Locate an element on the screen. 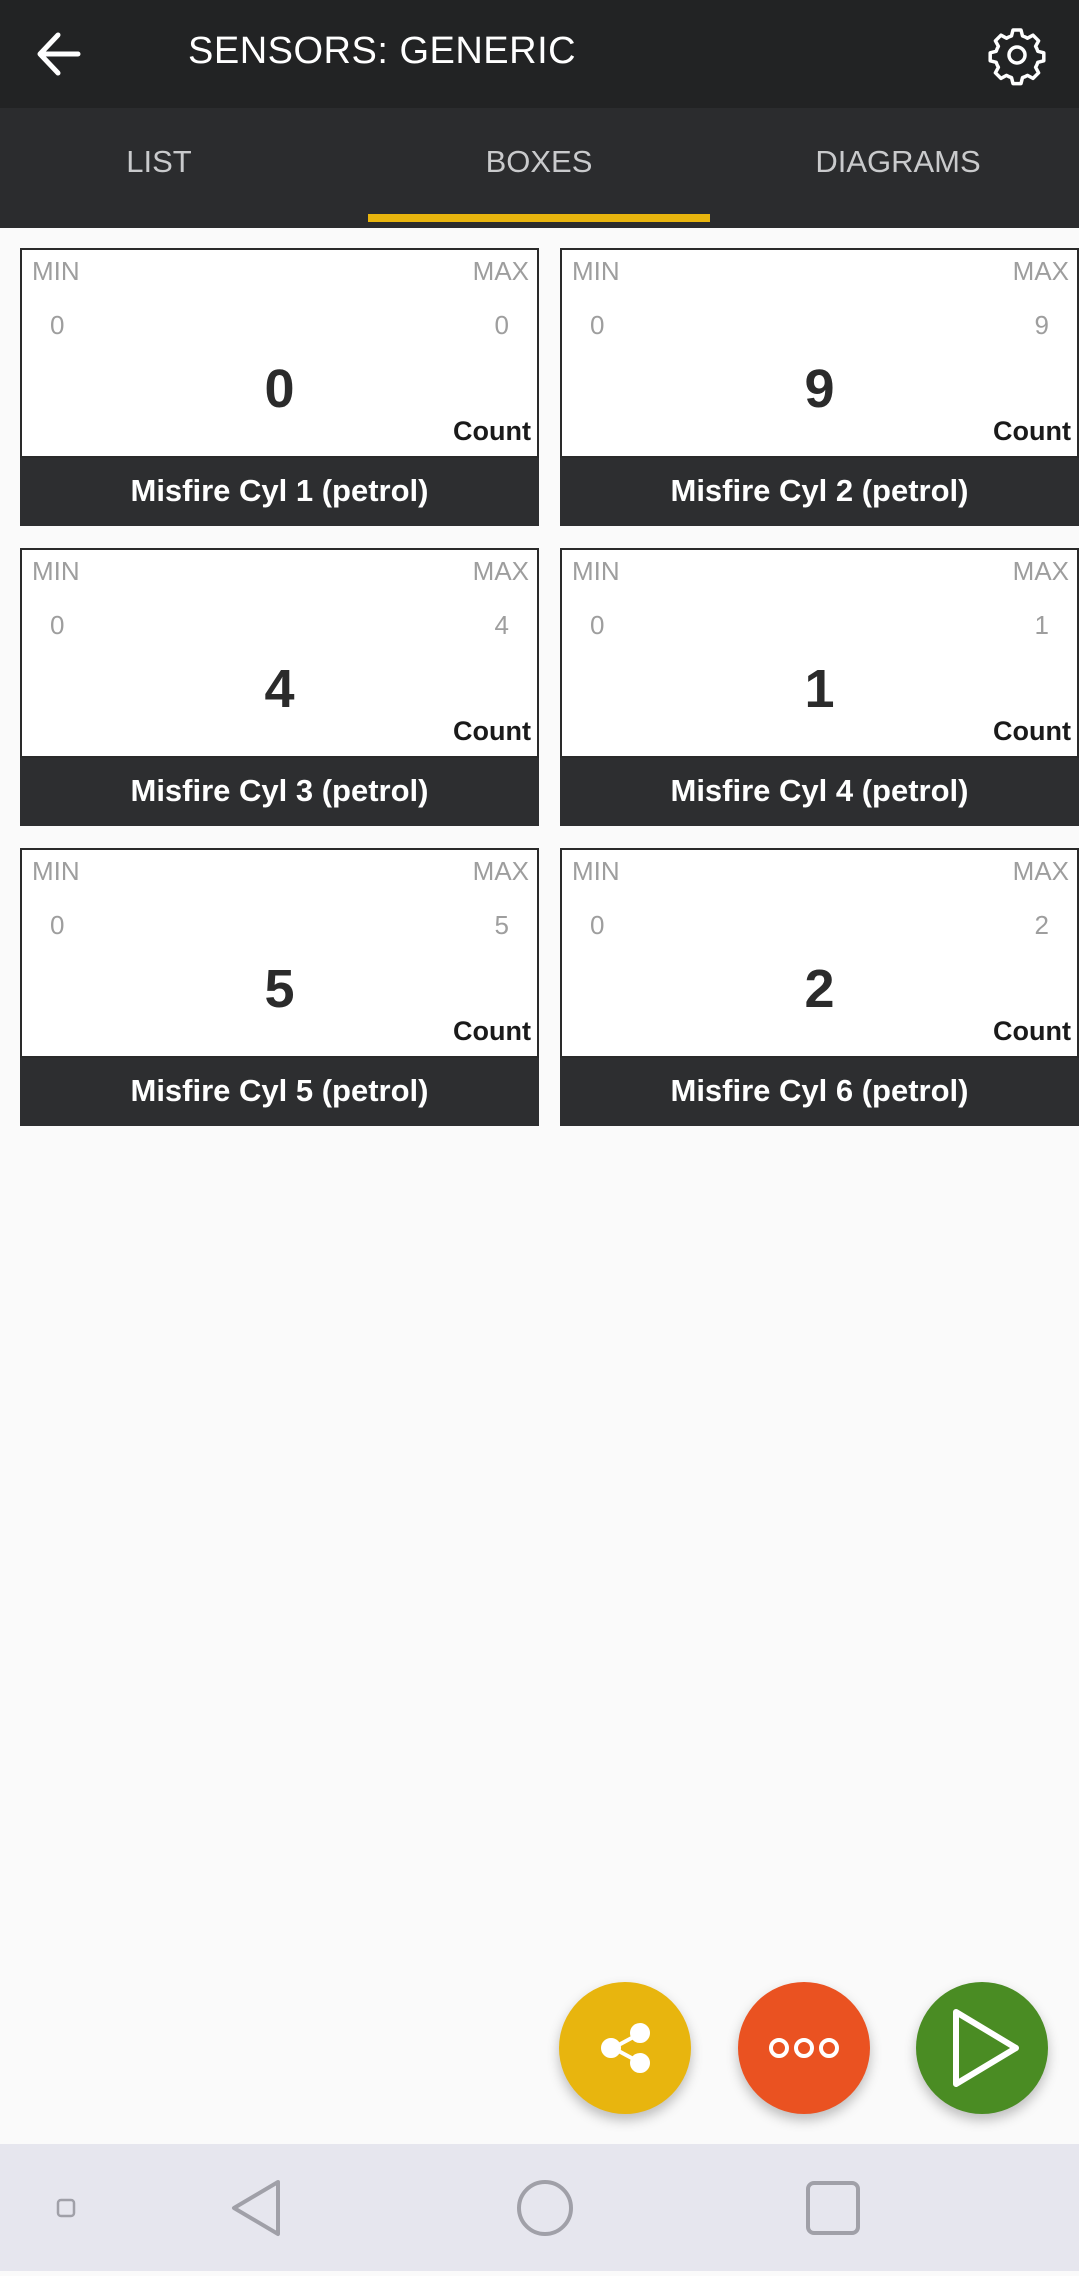 This screenshot has width=1079, height=2276. share-icon is located at coordinates (625, 2048).